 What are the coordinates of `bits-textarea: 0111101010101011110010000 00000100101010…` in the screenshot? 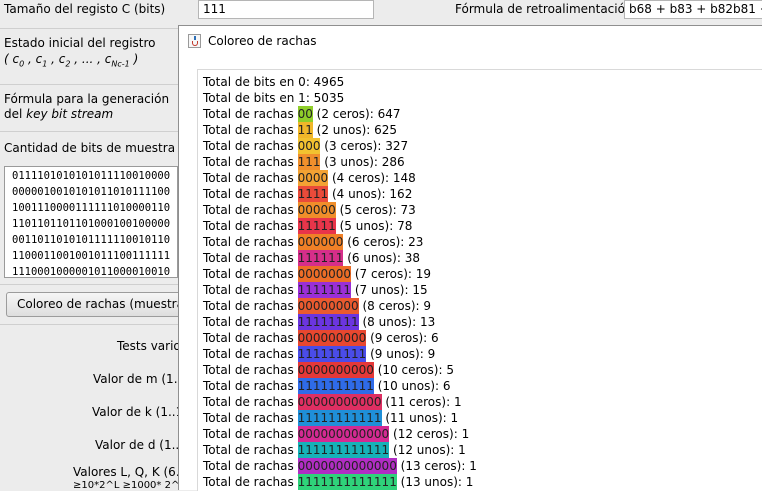 It's located at (91, 222).